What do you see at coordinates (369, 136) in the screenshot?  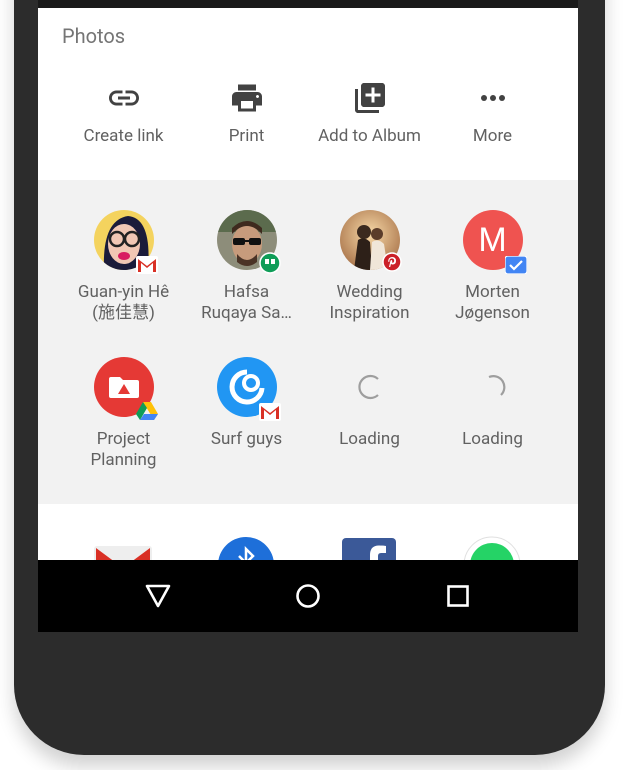 I see `add-to-album-label: Add to Album` at bounding box center [369, 136].